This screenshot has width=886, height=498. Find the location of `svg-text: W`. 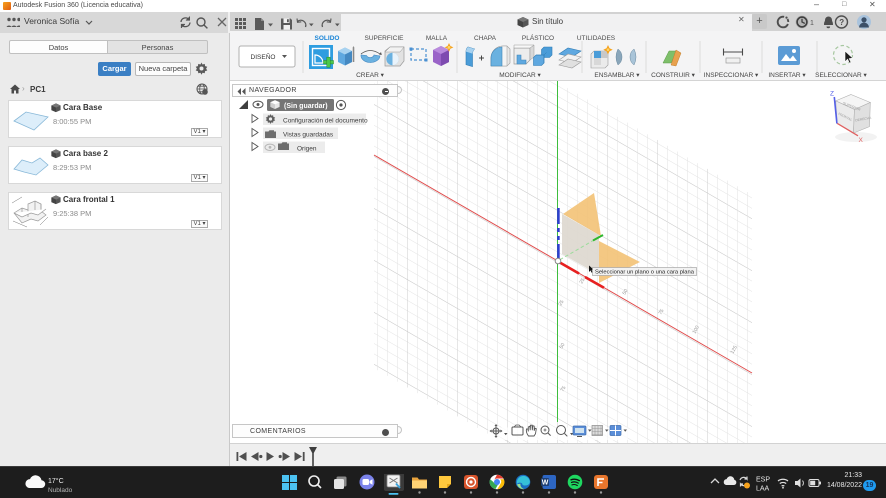

svg-text: W is located at coordinates (545, 483).